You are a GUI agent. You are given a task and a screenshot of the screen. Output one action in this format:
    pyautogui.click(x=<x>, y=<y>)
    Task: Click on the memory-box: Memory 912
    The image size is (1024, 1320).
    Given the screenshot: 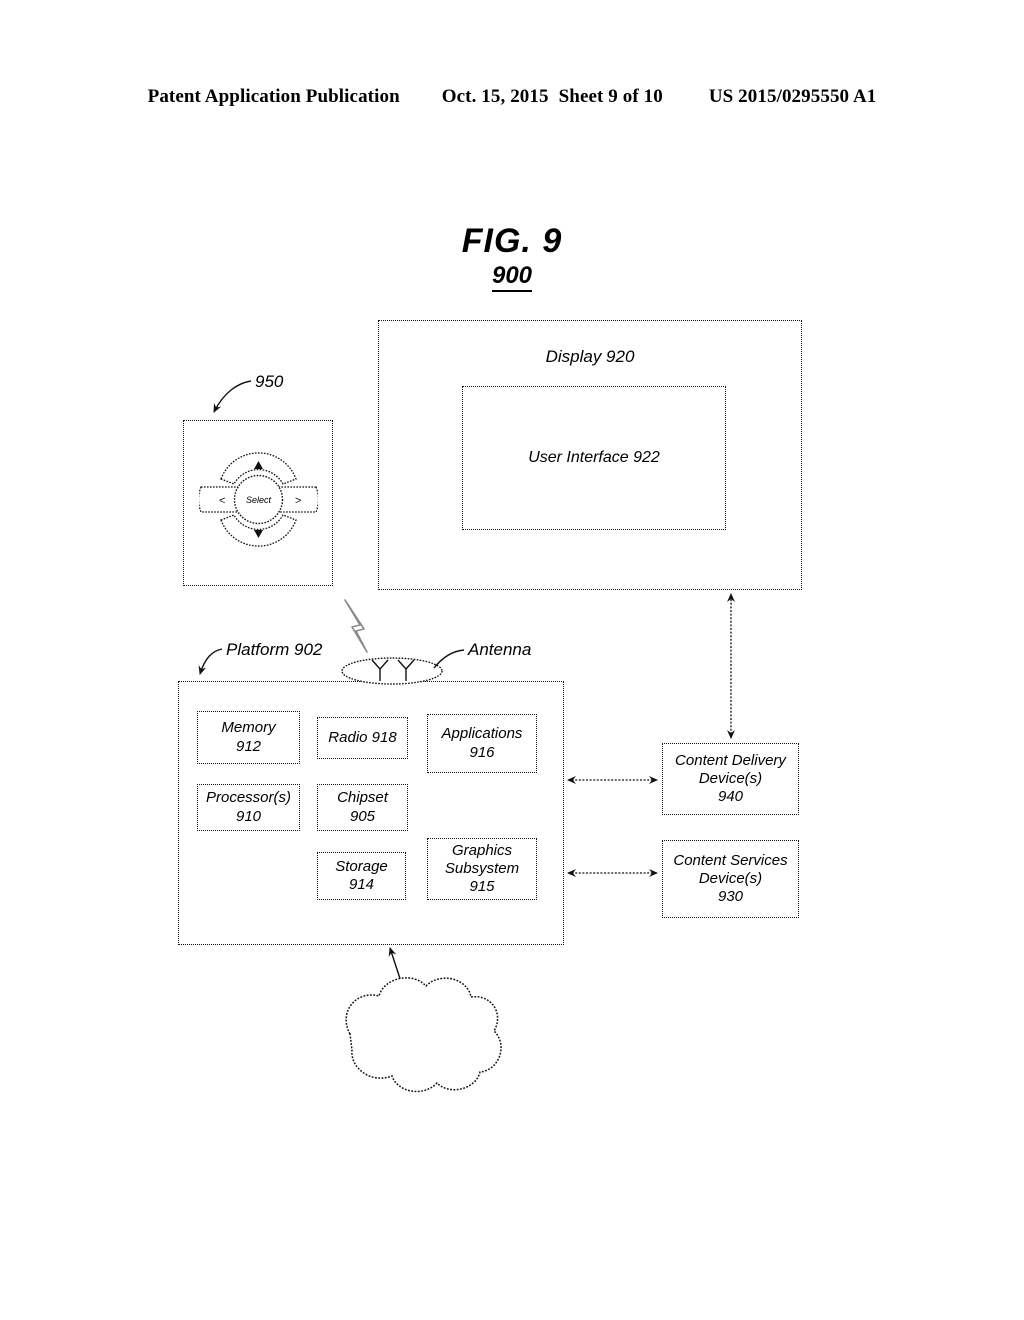 What is the action you would take?
    pyautogui.click(x=248, y=737)
    